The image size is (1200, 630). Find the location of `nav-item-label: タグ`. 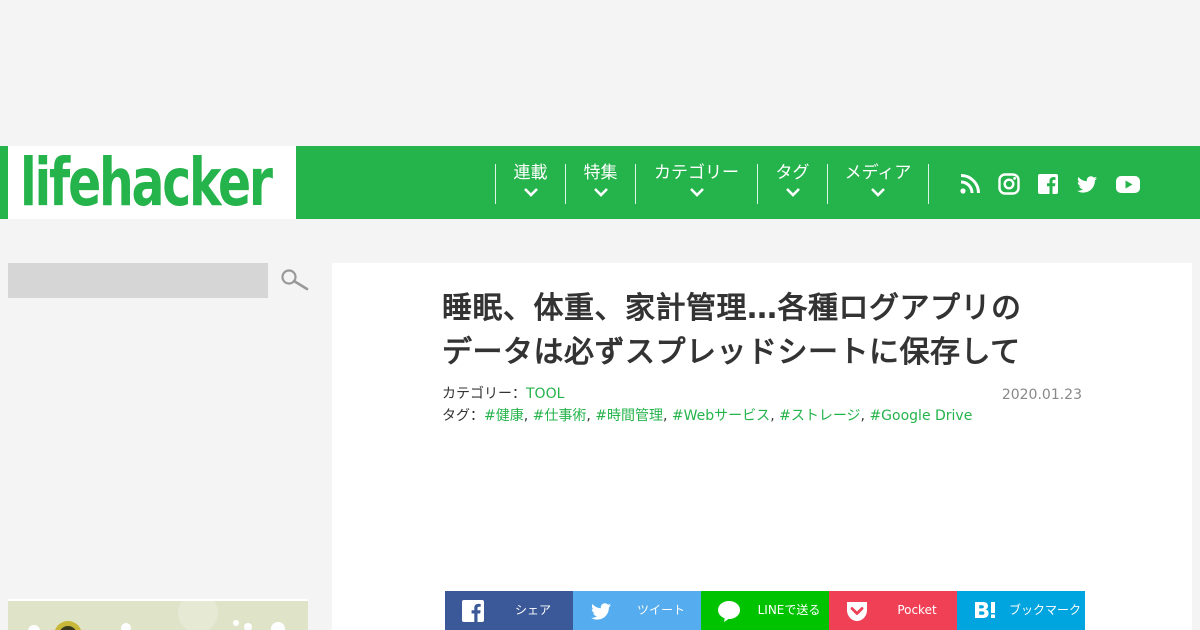

nav-item-label: タグ is located at coordinates (792, 173).